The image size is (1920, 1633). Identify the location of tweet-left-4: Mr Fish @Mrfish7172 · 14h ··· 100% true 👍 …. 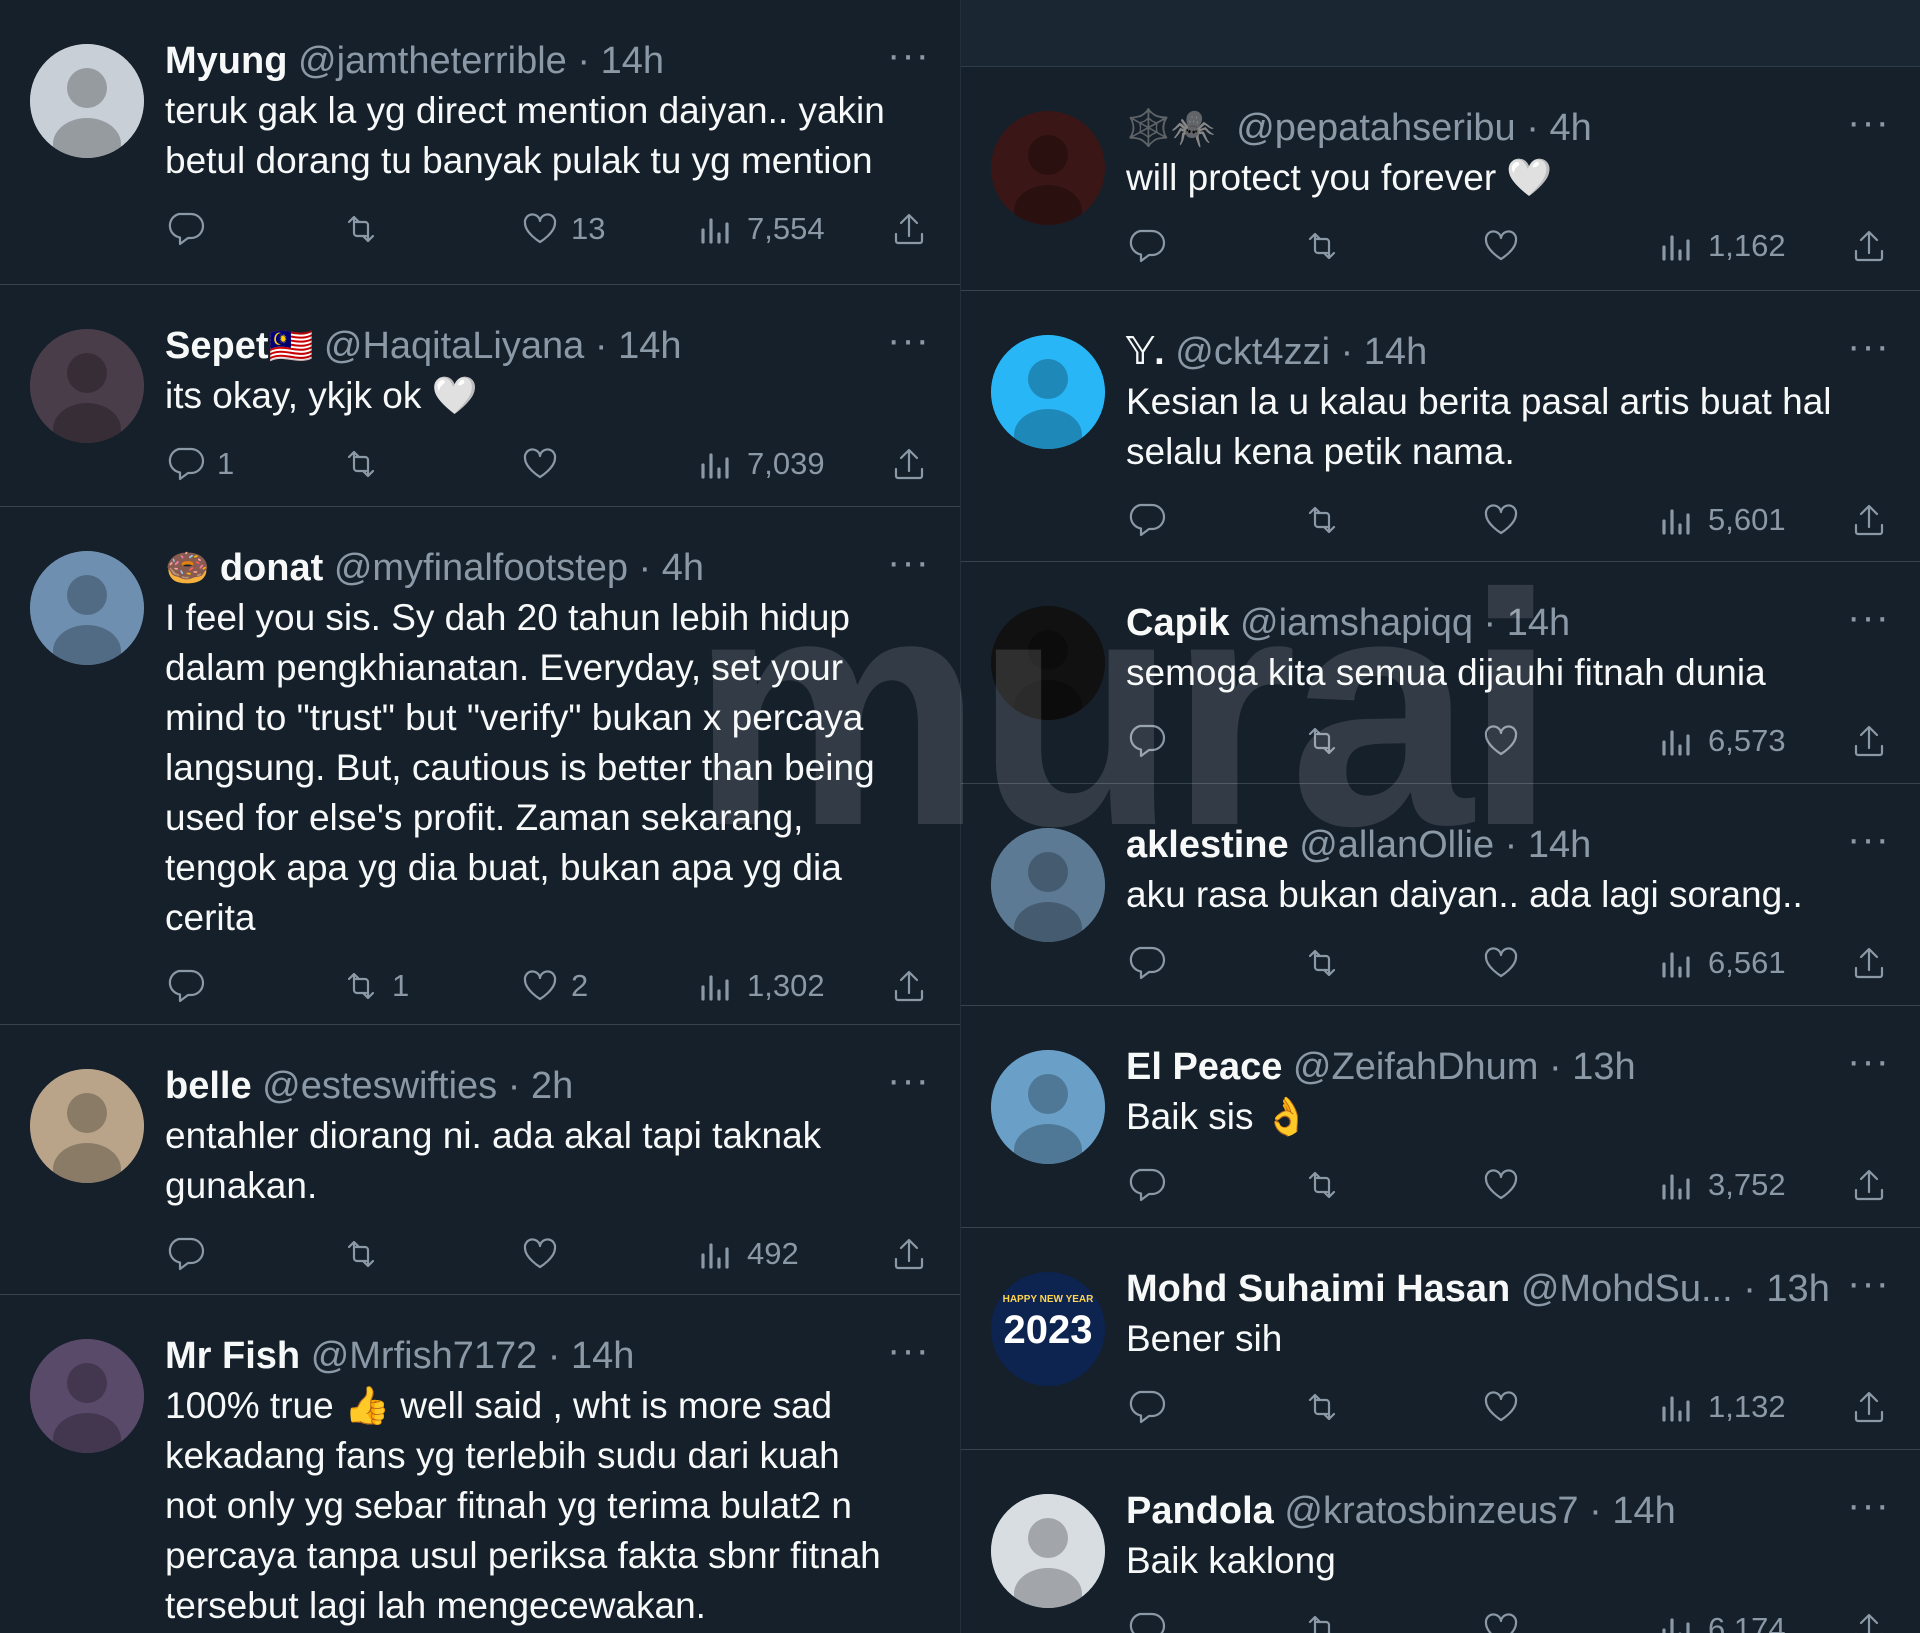
(480, 1460).